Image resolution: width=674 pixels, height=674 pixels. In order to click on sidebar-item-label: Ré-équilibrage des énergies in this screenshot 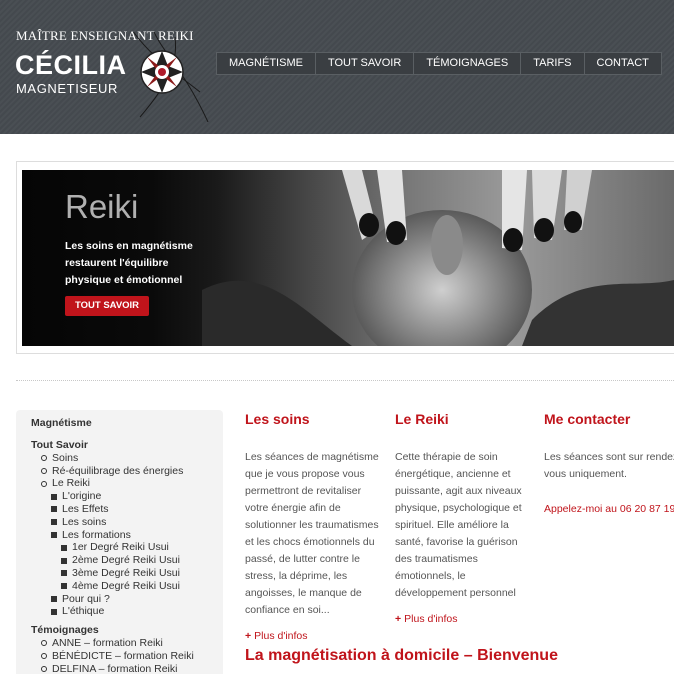, I will do `click(118, 470)`.